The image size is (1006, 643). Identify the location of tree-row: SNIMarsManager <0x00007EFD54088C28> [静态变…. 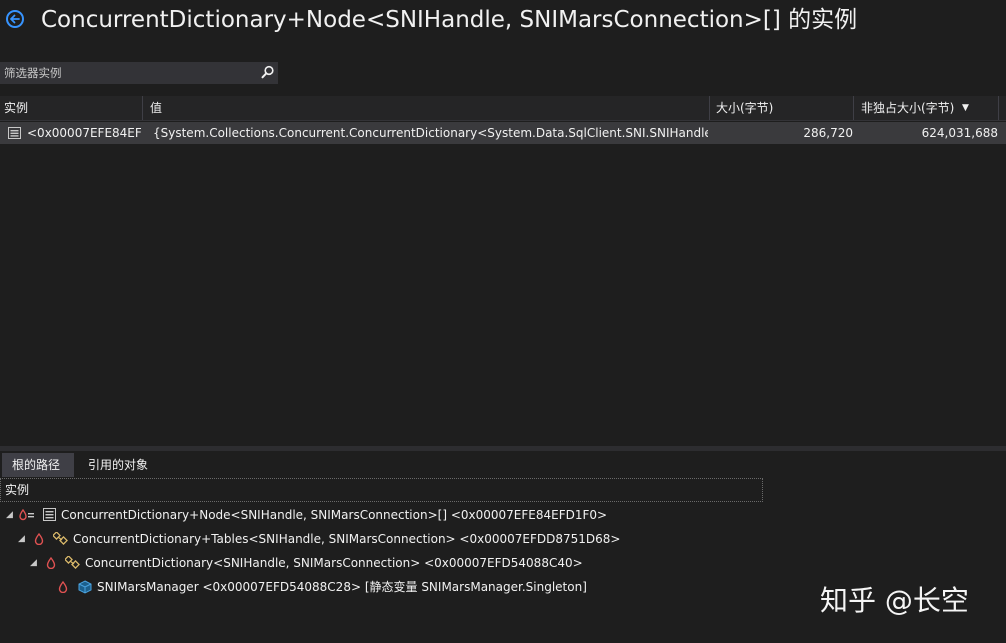
(400, 587).